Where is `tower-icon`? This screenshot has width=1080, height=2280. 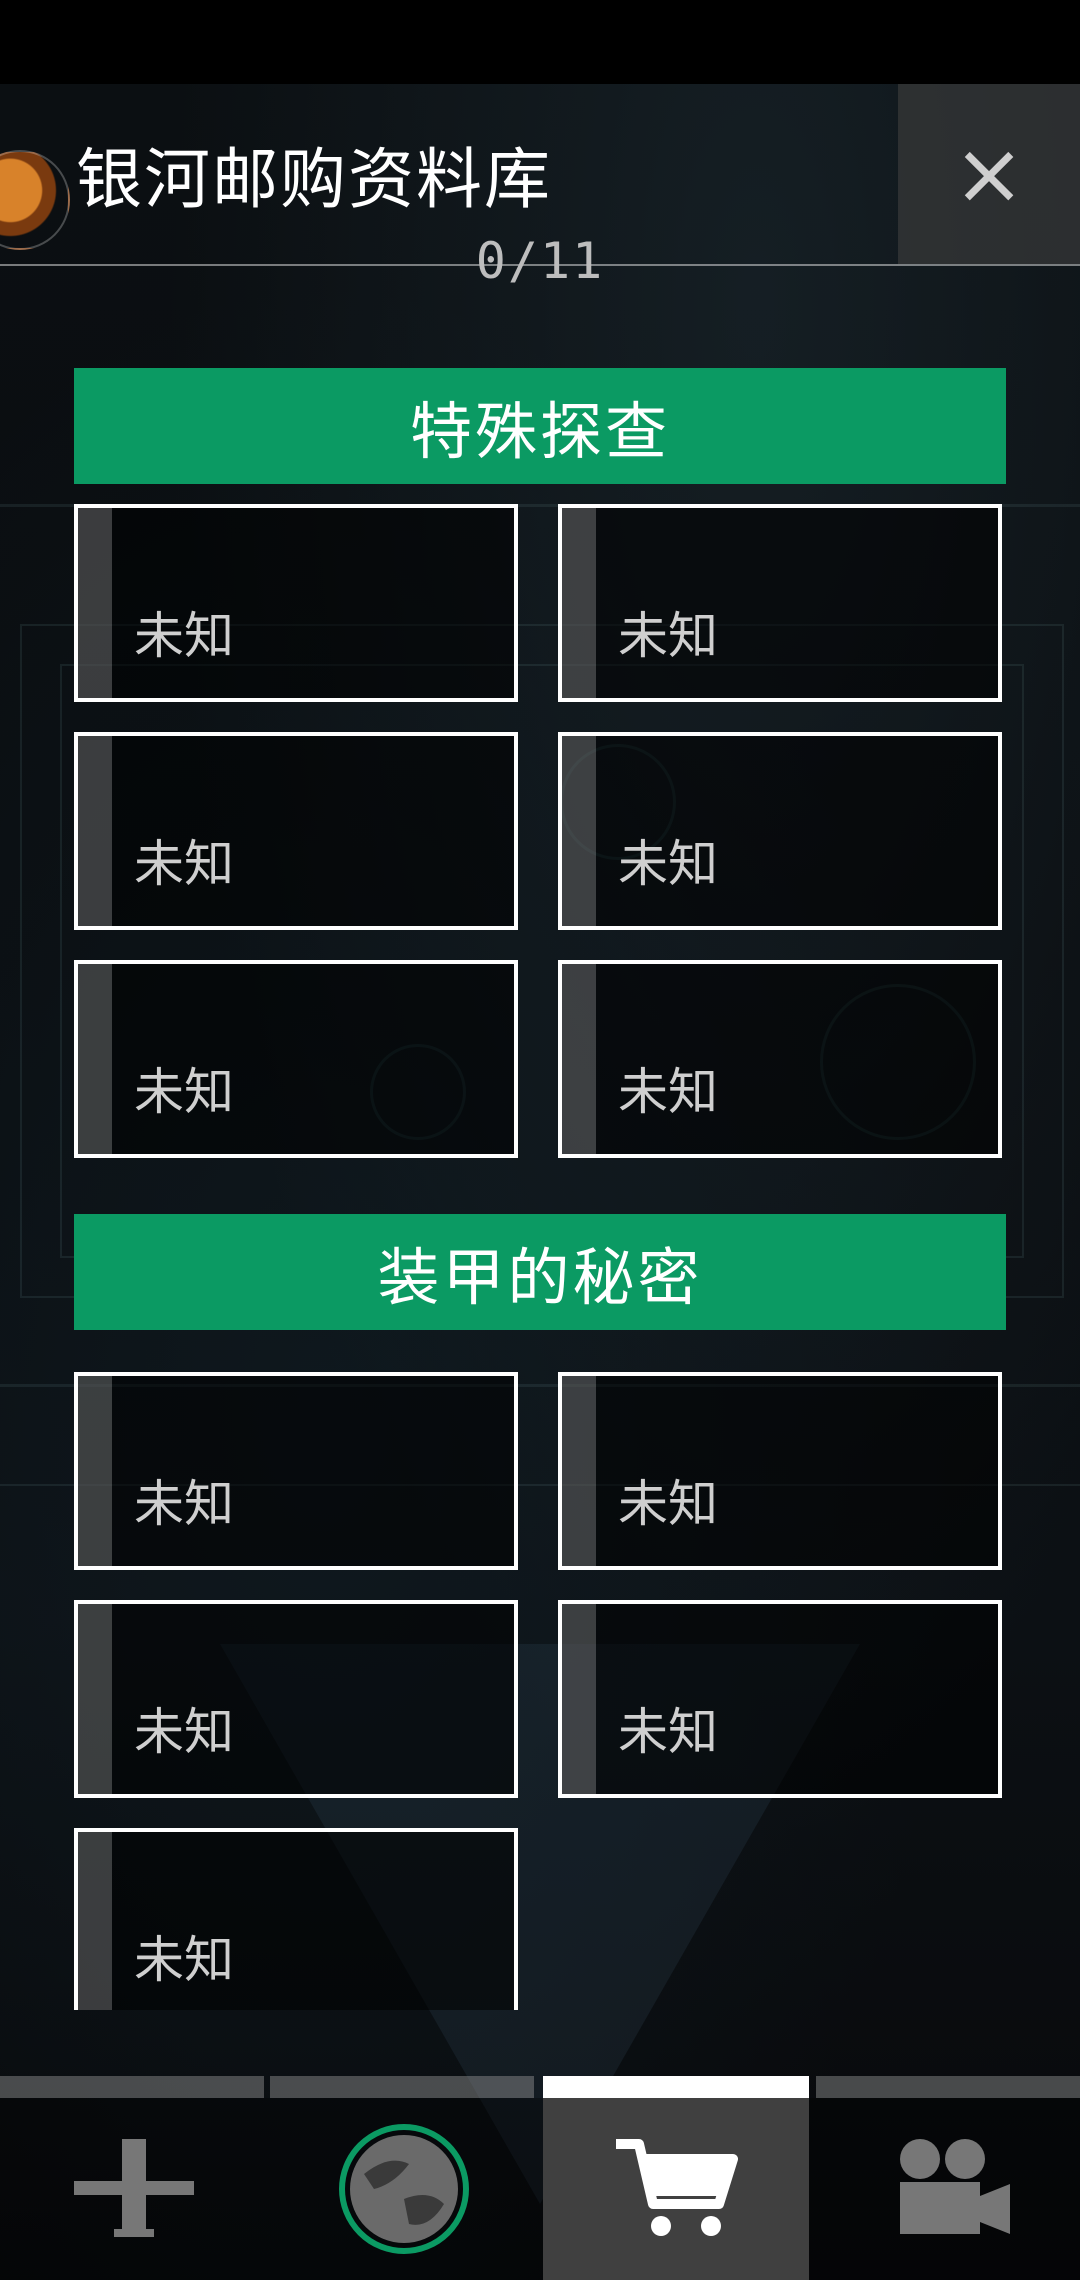
tower-icon is located at coordinates (134, 2188).